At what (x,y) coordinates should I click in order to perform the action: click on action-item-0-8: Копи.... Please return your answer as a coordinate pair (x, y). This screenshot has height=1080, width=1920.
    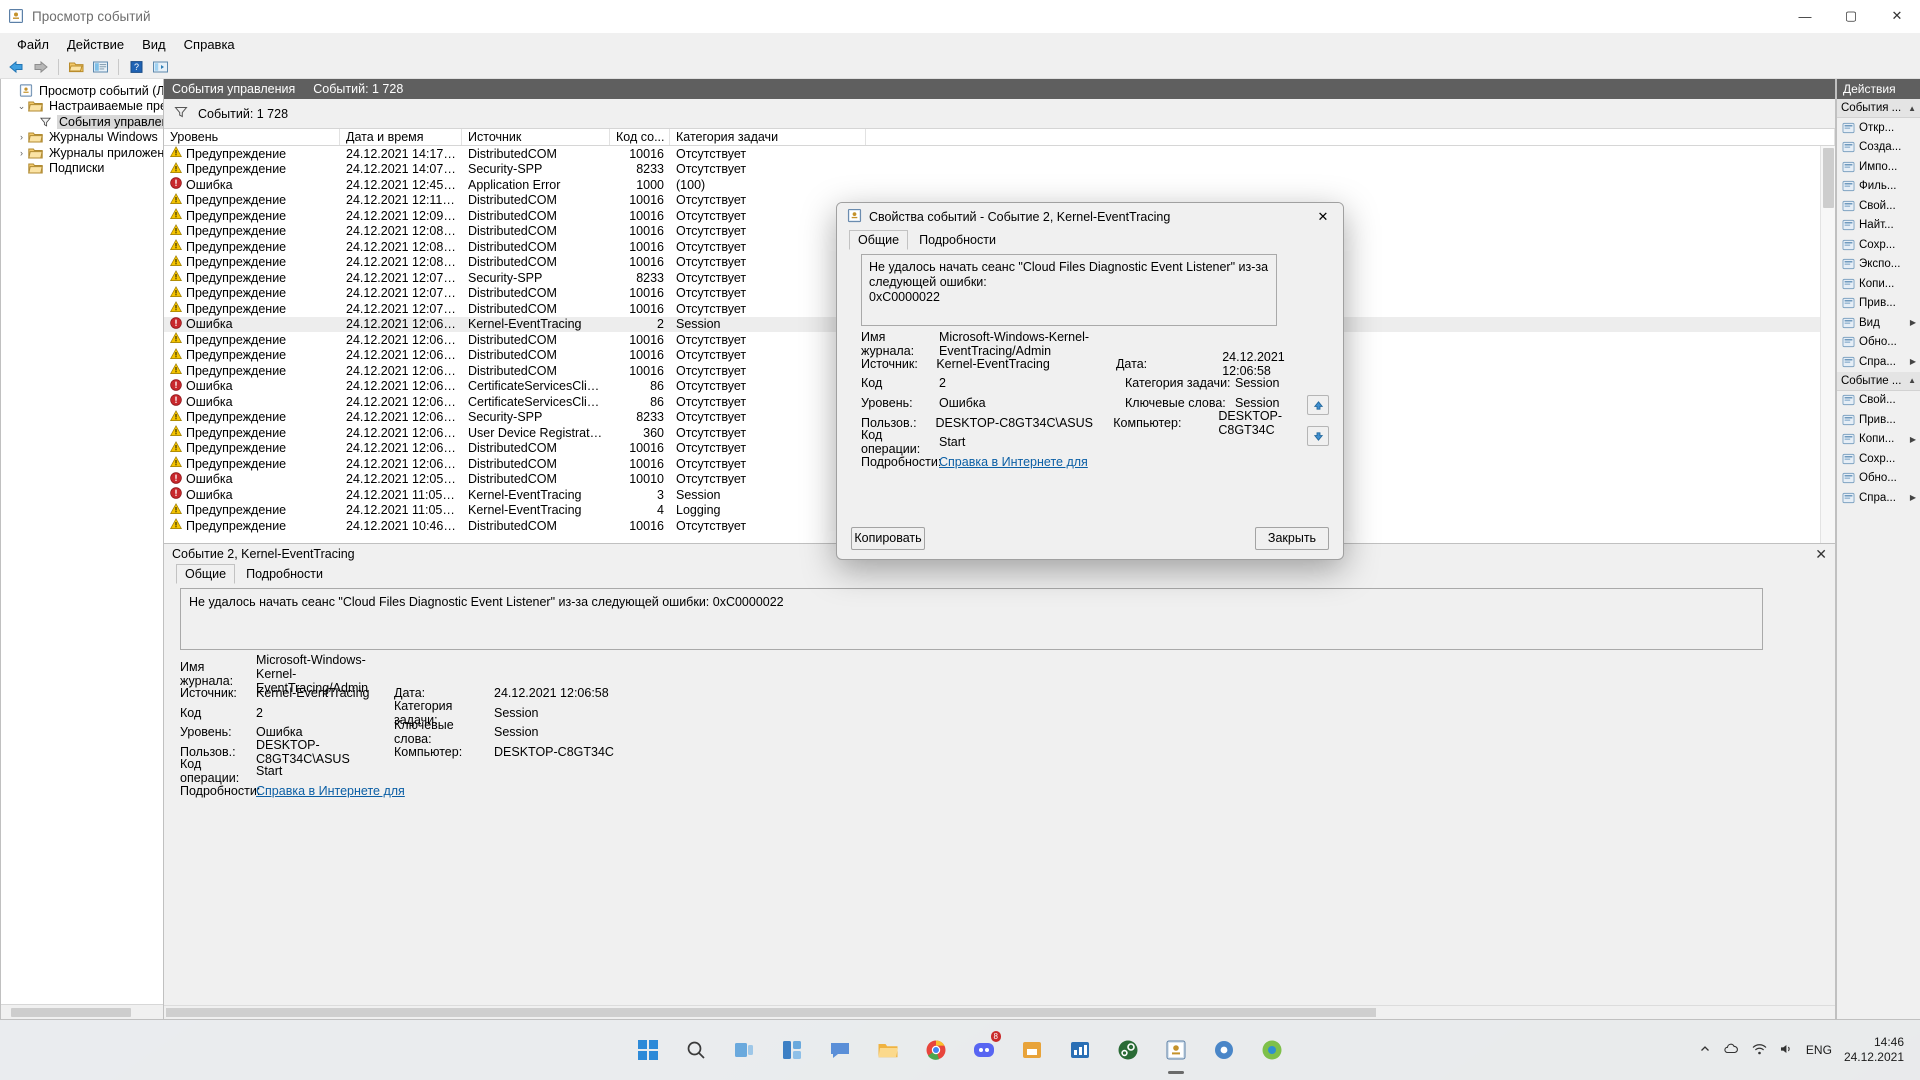
    Looking at the image, I should click on (1878, 284).